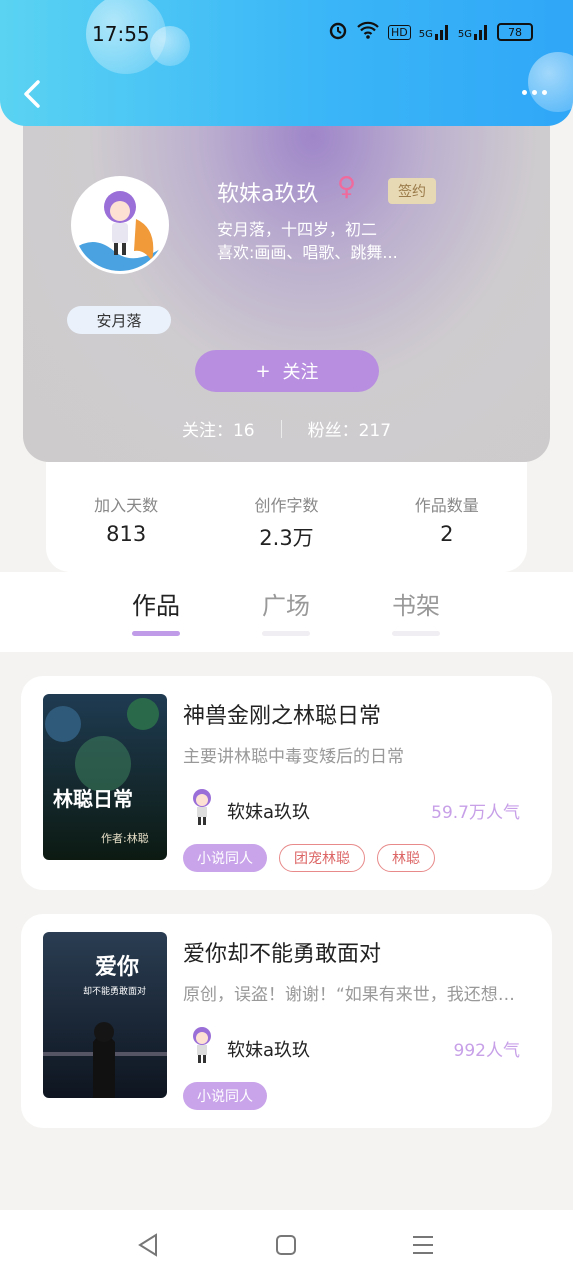 The image size is (573, 1280). I want to click on cover-title: 爱你, so click(117, 967).